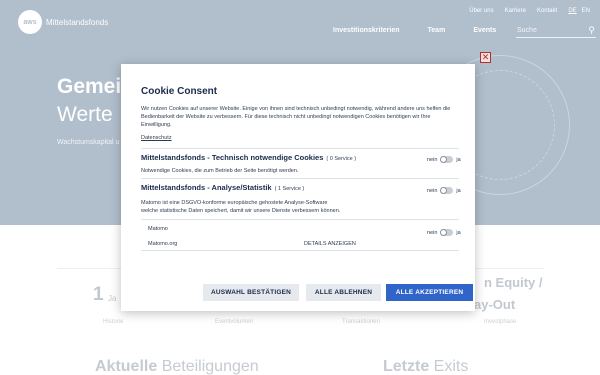 This screenshot has width=600, height=375. I want to click on service-domain: Matomo.org, so click(162, 244).